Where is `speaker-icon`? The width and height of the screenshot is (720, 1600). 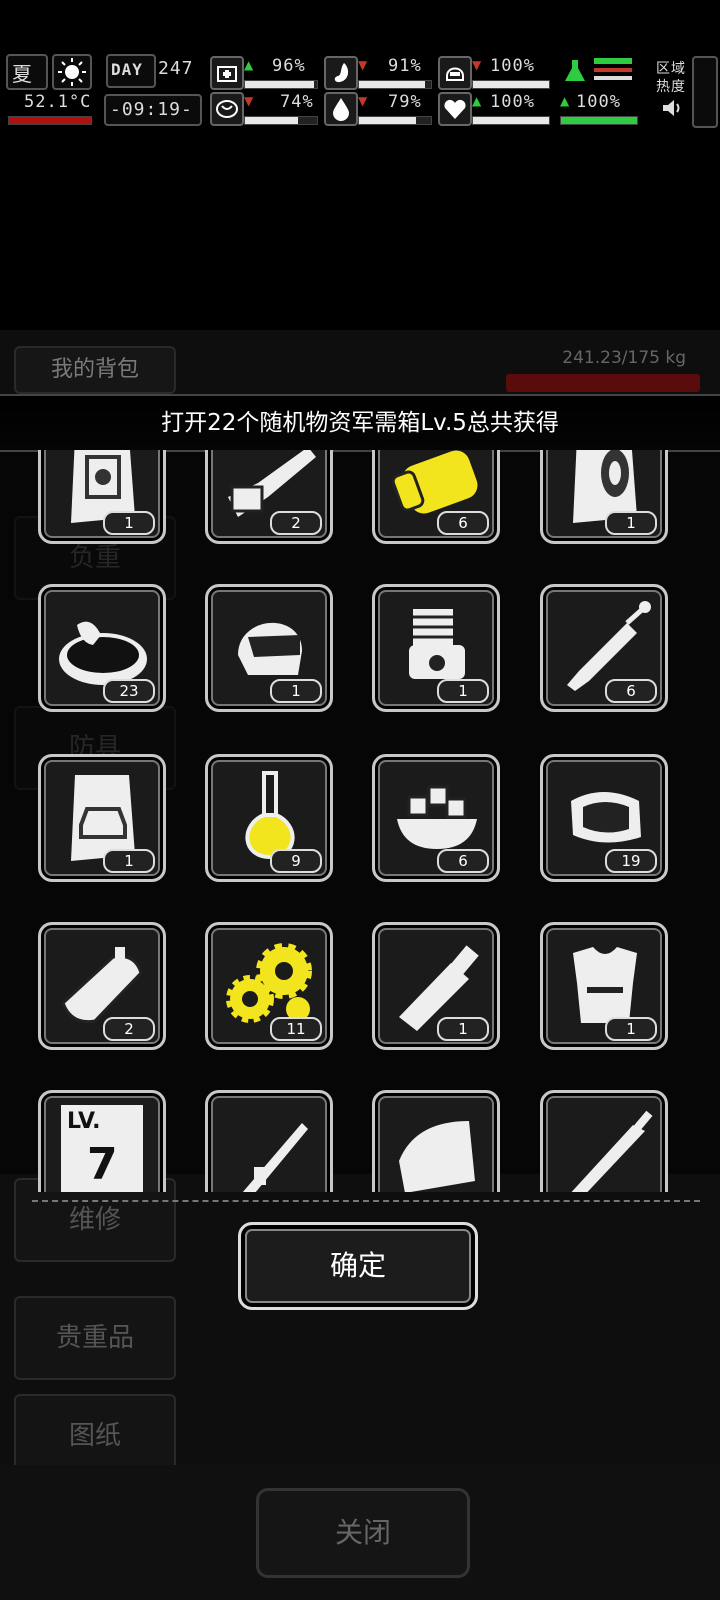 speaker-icon is located at coordinates (672, 108).